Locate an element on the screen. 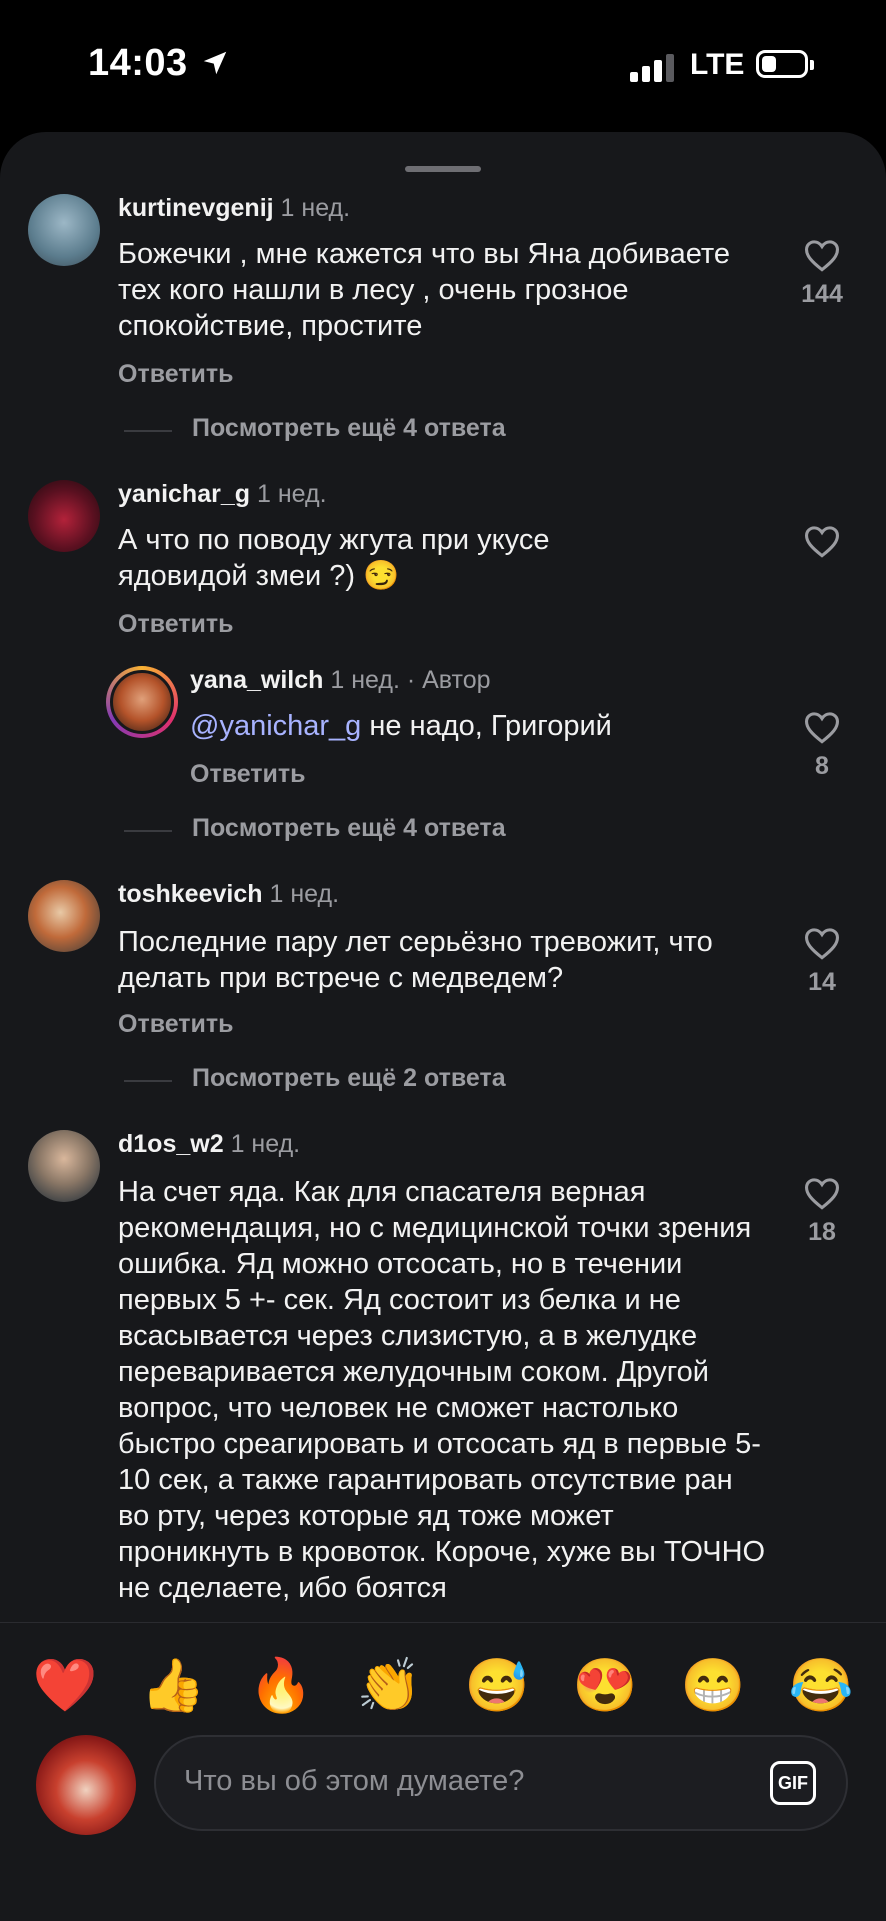  reply-text-body: не надо, Григорий is located at coordinates (486, 726).